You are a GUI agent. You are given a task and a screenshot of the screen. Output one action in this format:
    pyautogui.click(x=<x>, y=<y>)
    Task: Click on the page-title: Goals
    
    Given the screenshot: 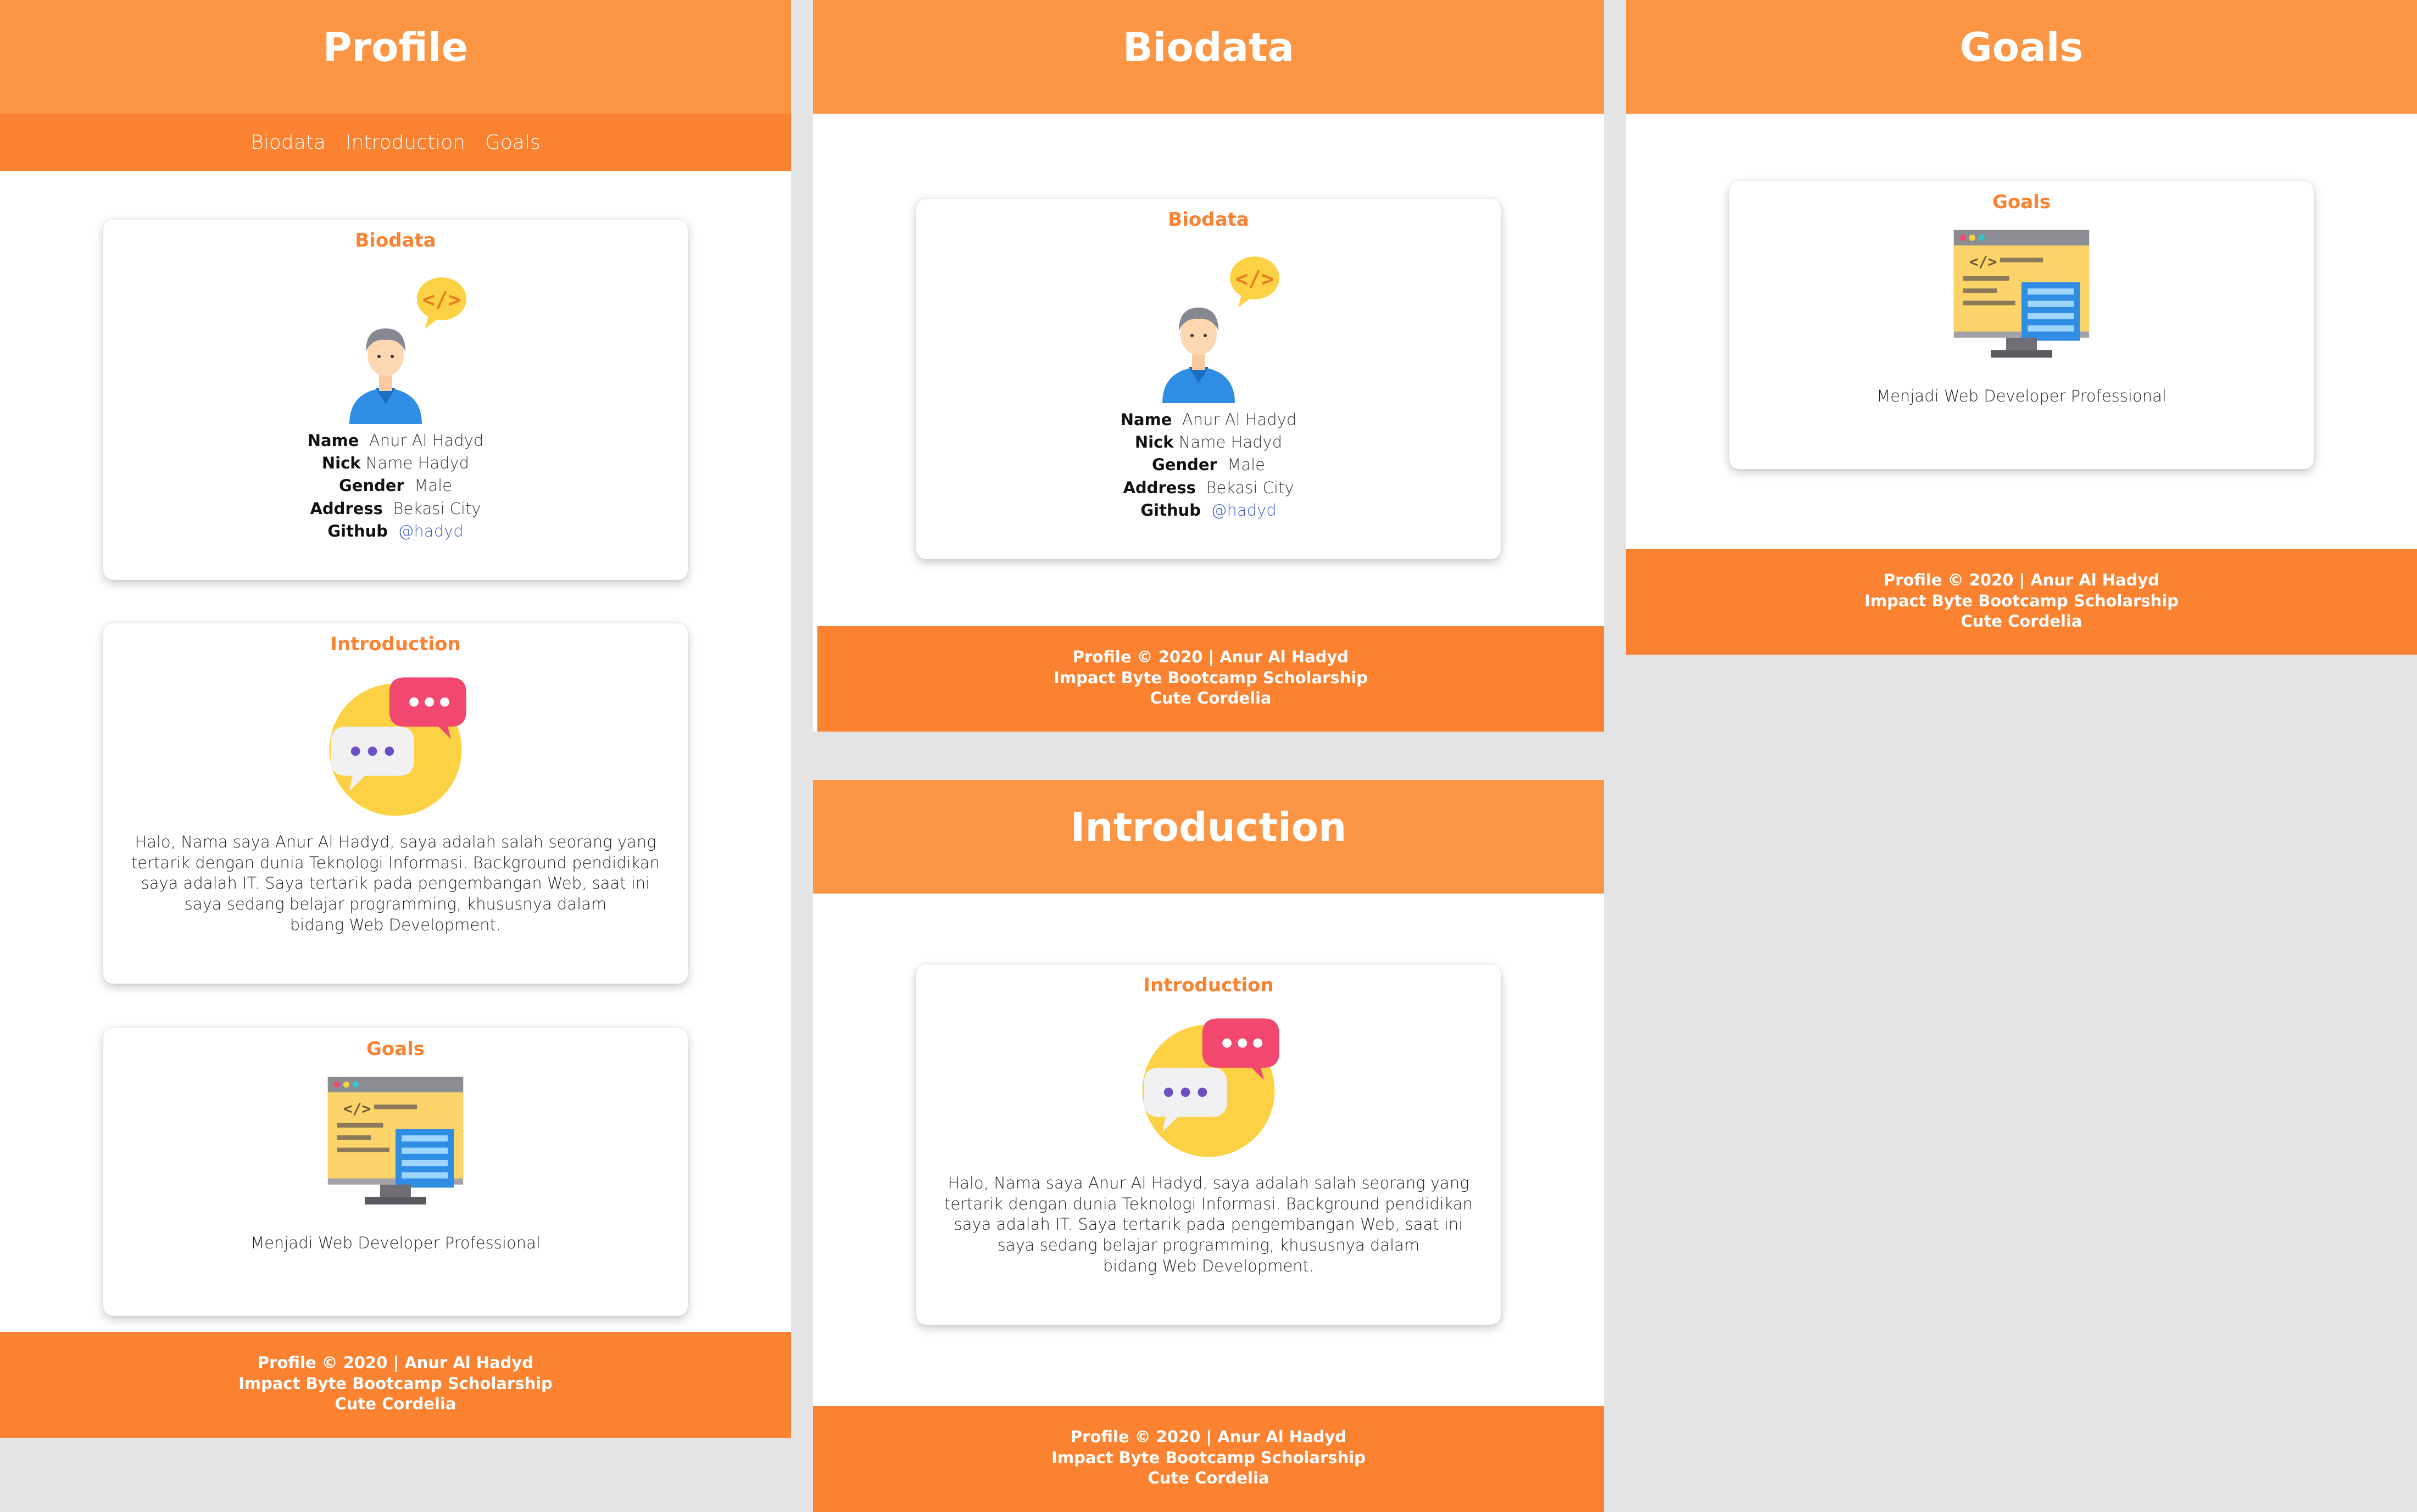 What is the action you would take?
    pyautogui.click(x=2021, y=47)
    